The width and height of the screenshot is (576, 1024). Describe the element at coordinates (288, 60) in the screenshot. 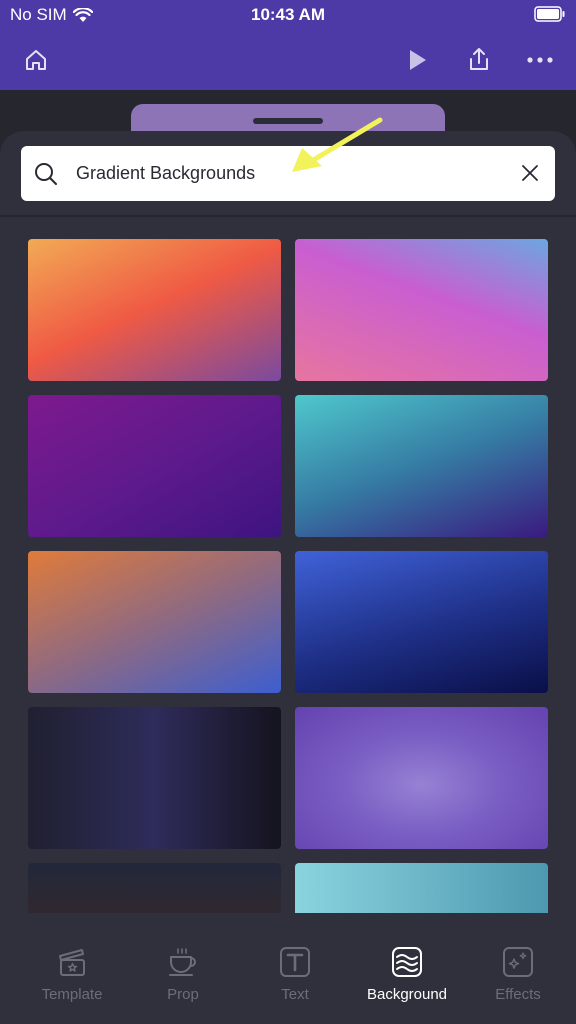

I see `toolbar` at that location.